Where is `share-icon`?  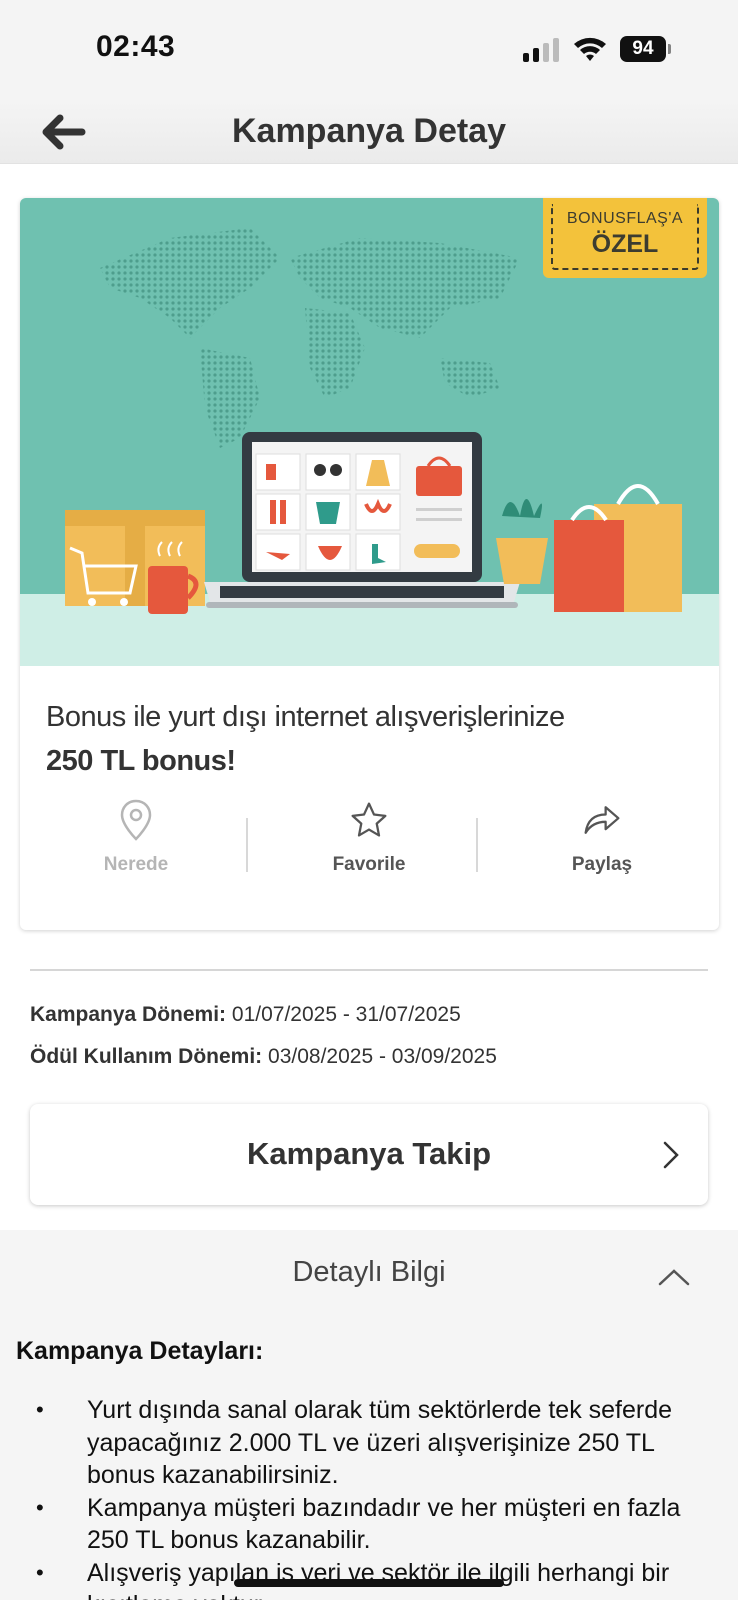 share-icon is located at coordinates (602, 820).